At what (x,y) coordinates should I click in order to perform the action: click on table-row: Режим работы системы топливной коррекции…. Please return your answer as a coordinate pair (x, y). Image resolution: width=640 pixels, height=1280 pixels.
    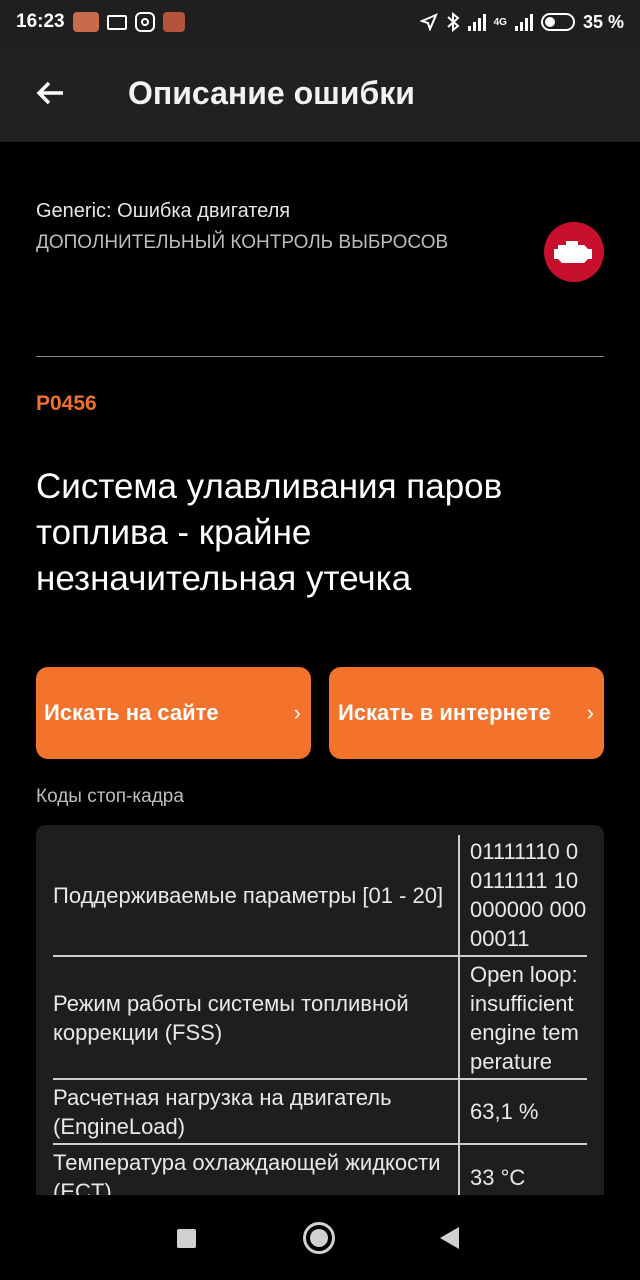
    Looking at the image, I should click on (320, 1017).